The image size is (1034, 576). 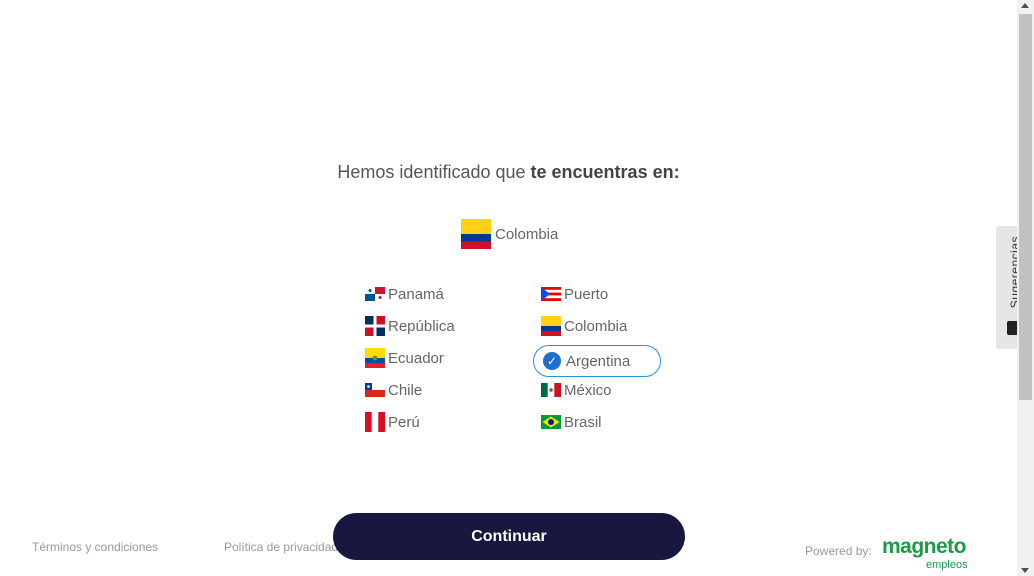 I want to click on continue-button: Continuar, so click(x=509, y=536).